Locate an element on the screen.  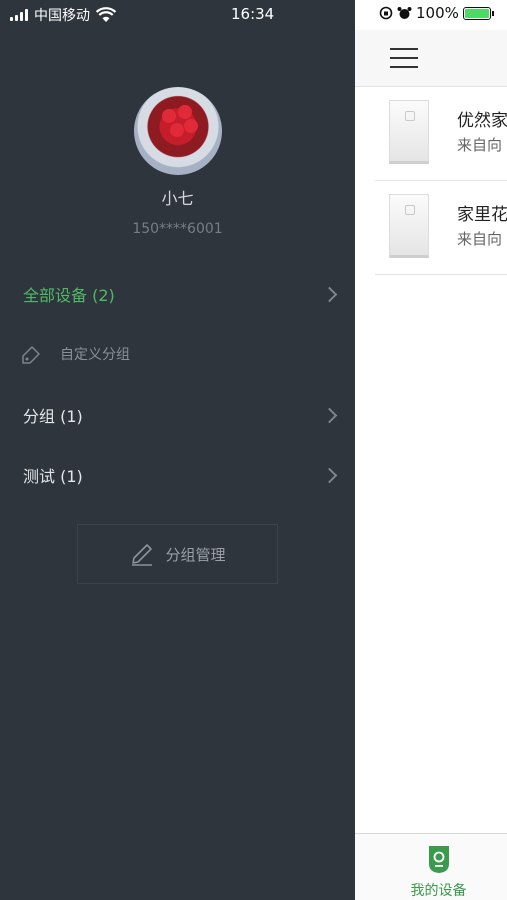
menu-item-label: 测试 (1) is located at coordinates (53, 476).